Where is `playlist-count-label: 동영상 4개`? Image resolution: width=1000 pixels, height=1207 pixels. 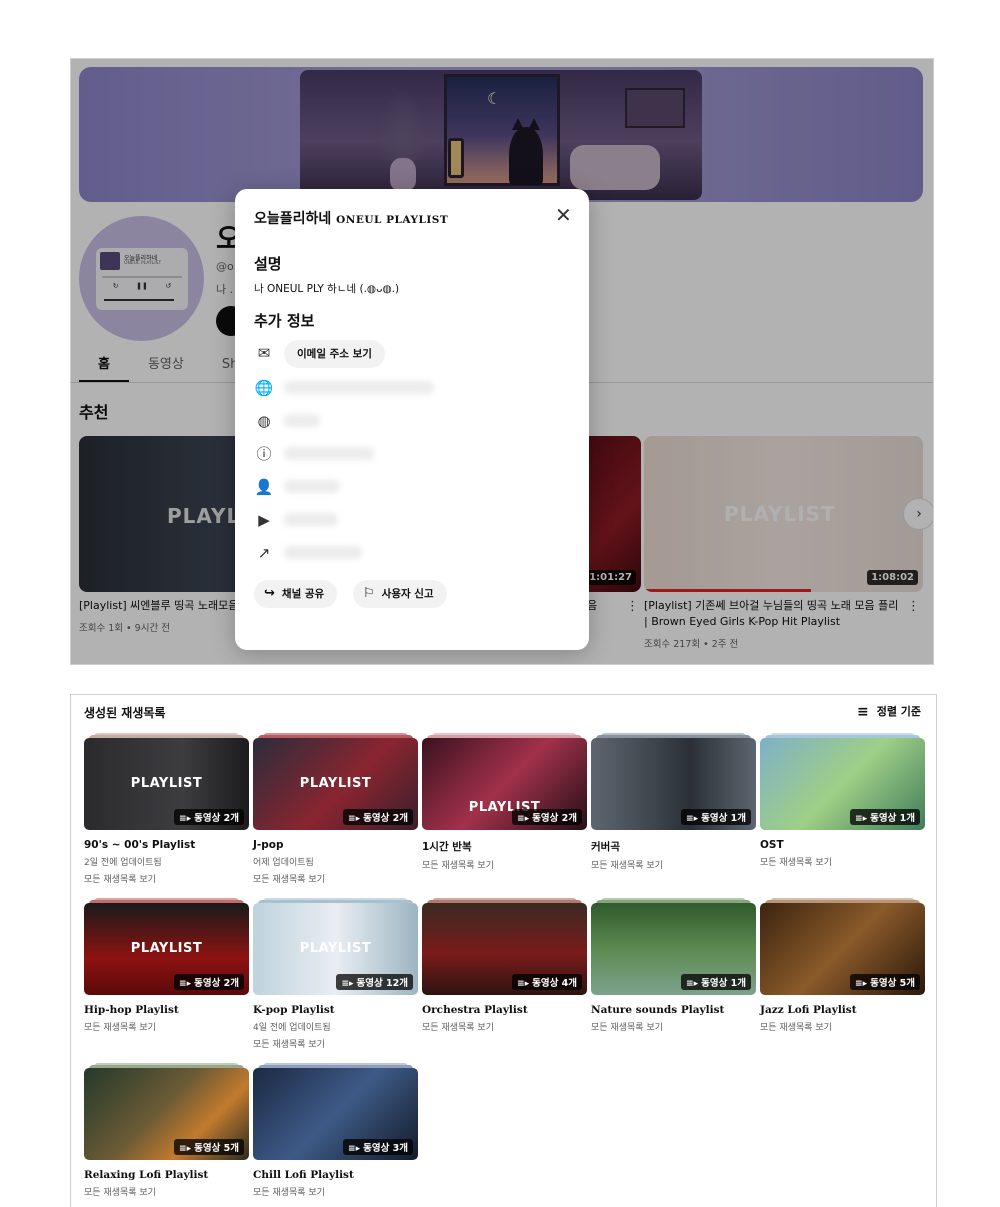
playlist-count-label: 동영상 4개 is located at coordinates (554, 983).